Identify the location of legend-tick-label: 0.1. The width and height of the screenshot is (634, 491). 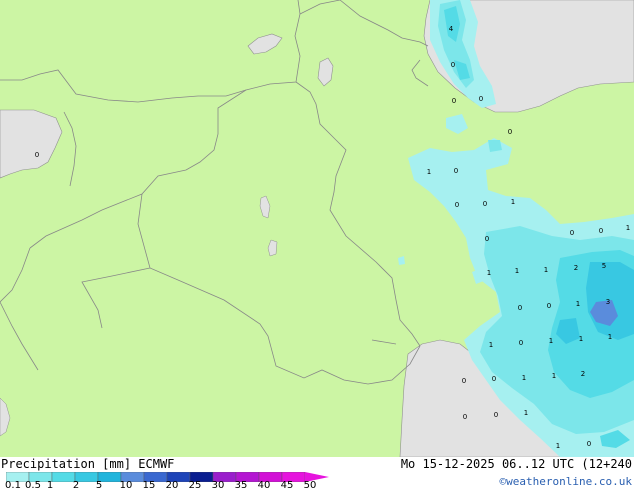
(13, 485).